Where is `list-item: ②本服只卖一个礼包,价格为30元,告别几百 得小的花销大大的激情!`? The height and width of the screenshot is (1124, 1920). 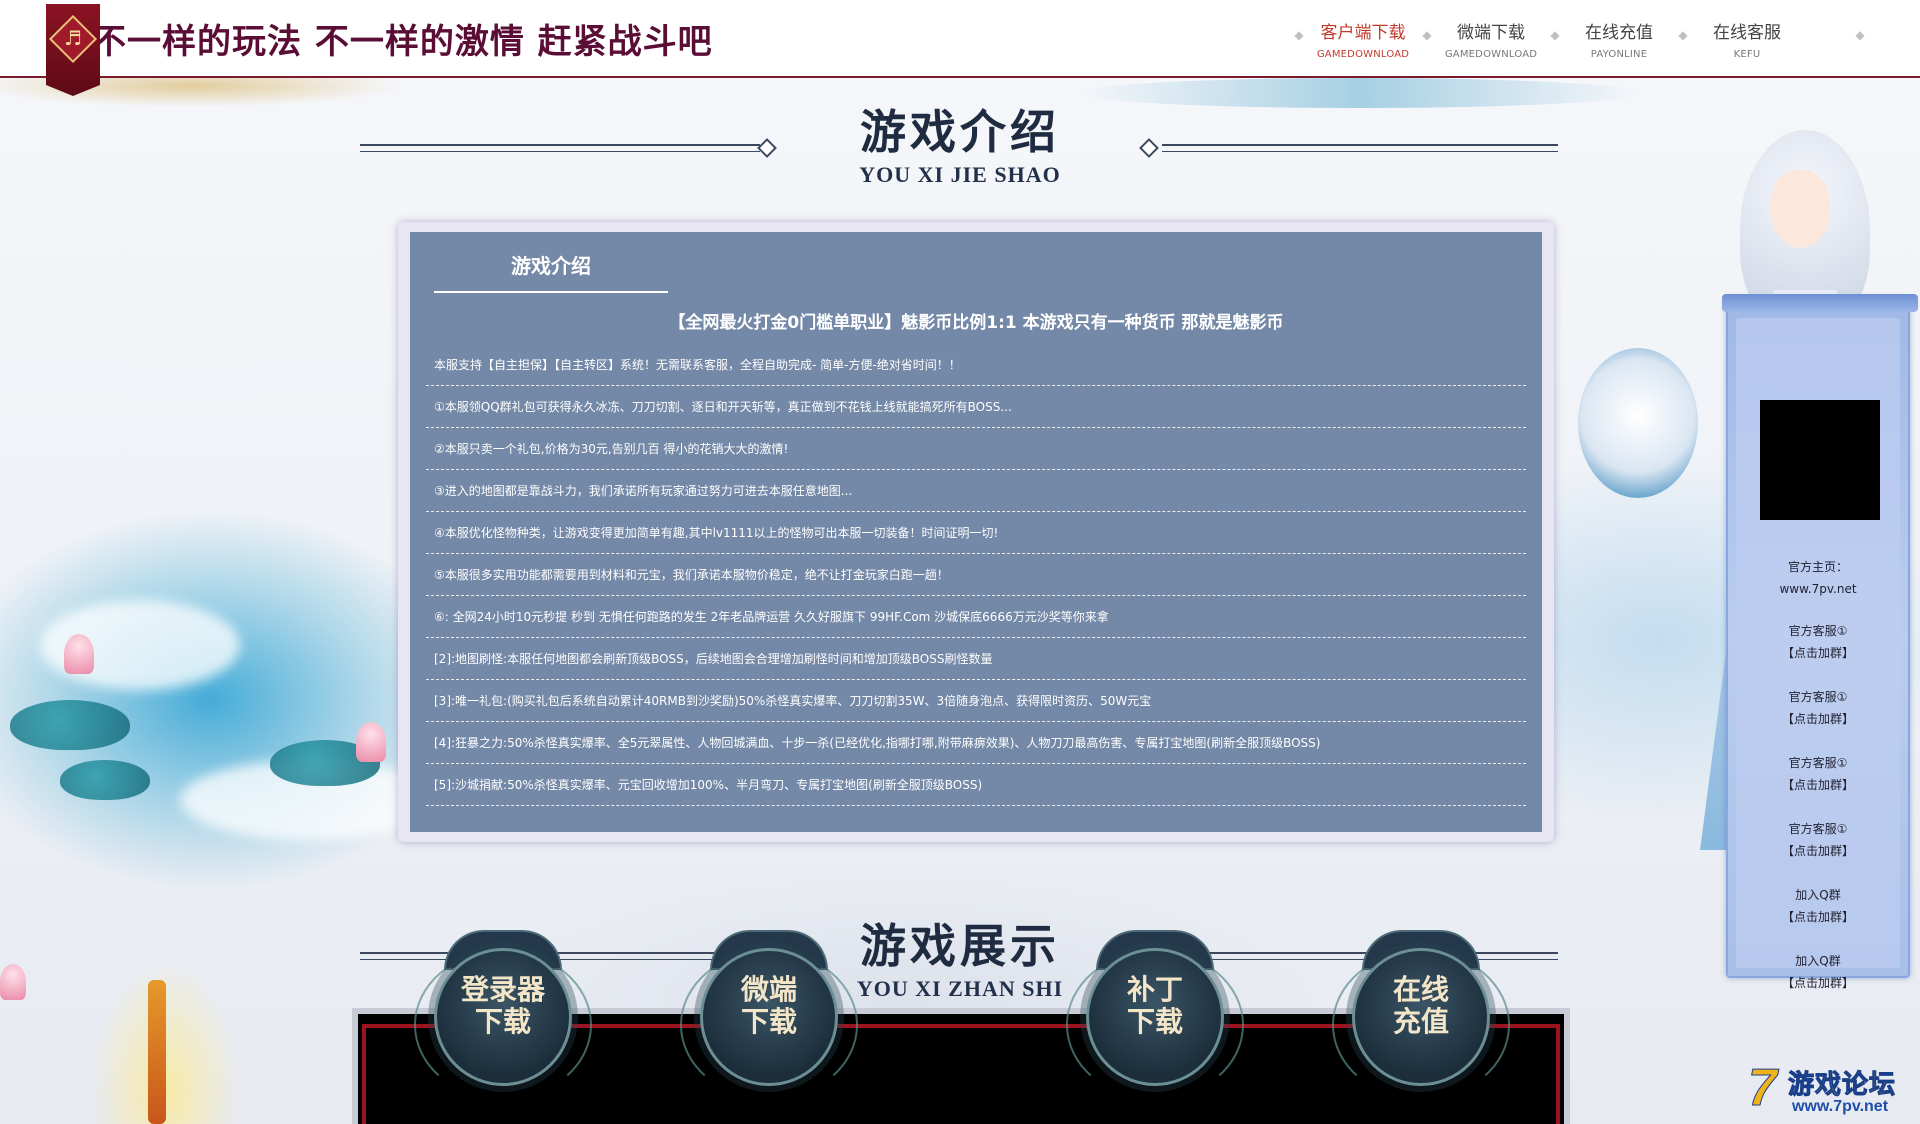
list-item: ②本服只卖一个礼包,价格为30元,告别几百 得小的花销大大的激情! is located at coordinates (976, 449).